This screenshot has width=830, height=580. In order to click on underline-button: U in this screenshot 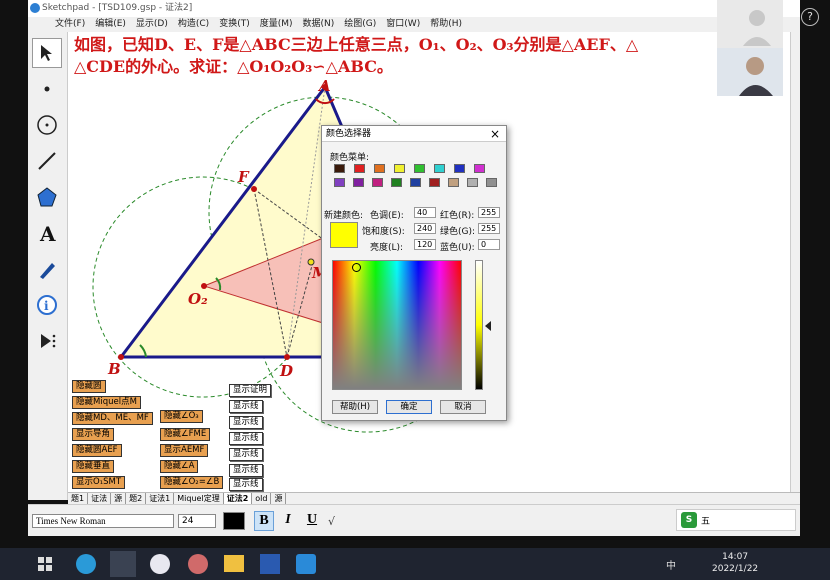, I will do `click(312, 521)`.